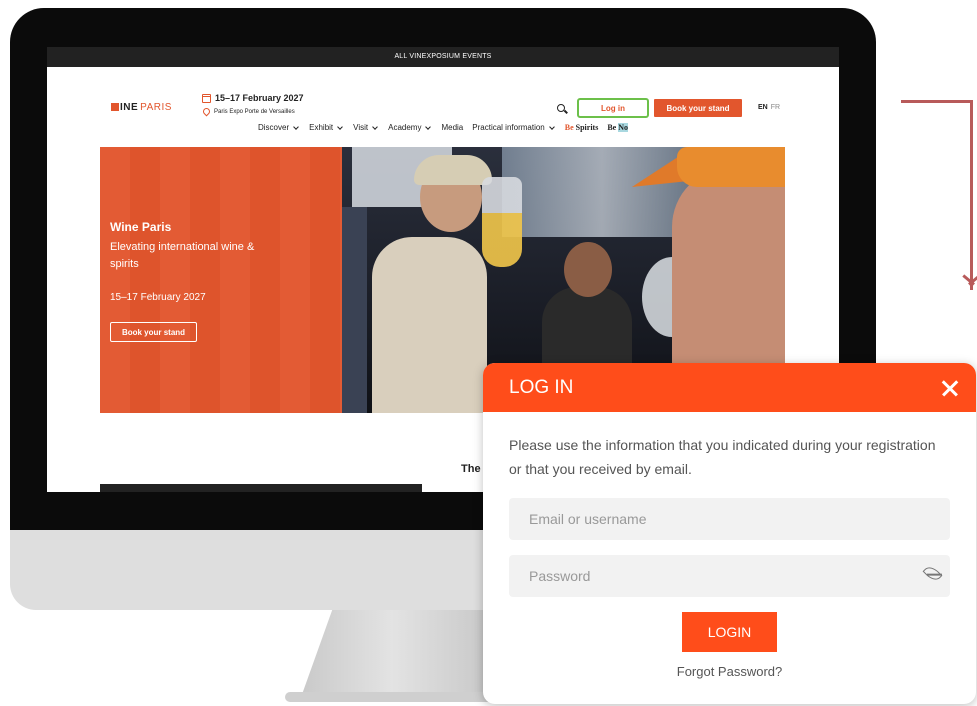 The image size is (977, 706). What do you see at coordinates (769, 107) in the screenshot?
I see `language-switcher: EN FR` at bounding box center [769, 107].